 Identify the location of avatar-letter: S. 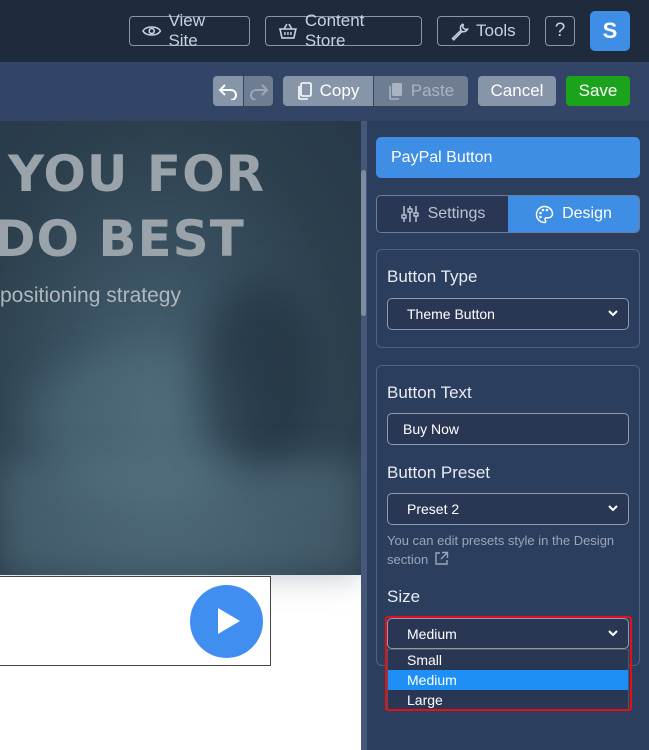
(610, 30).